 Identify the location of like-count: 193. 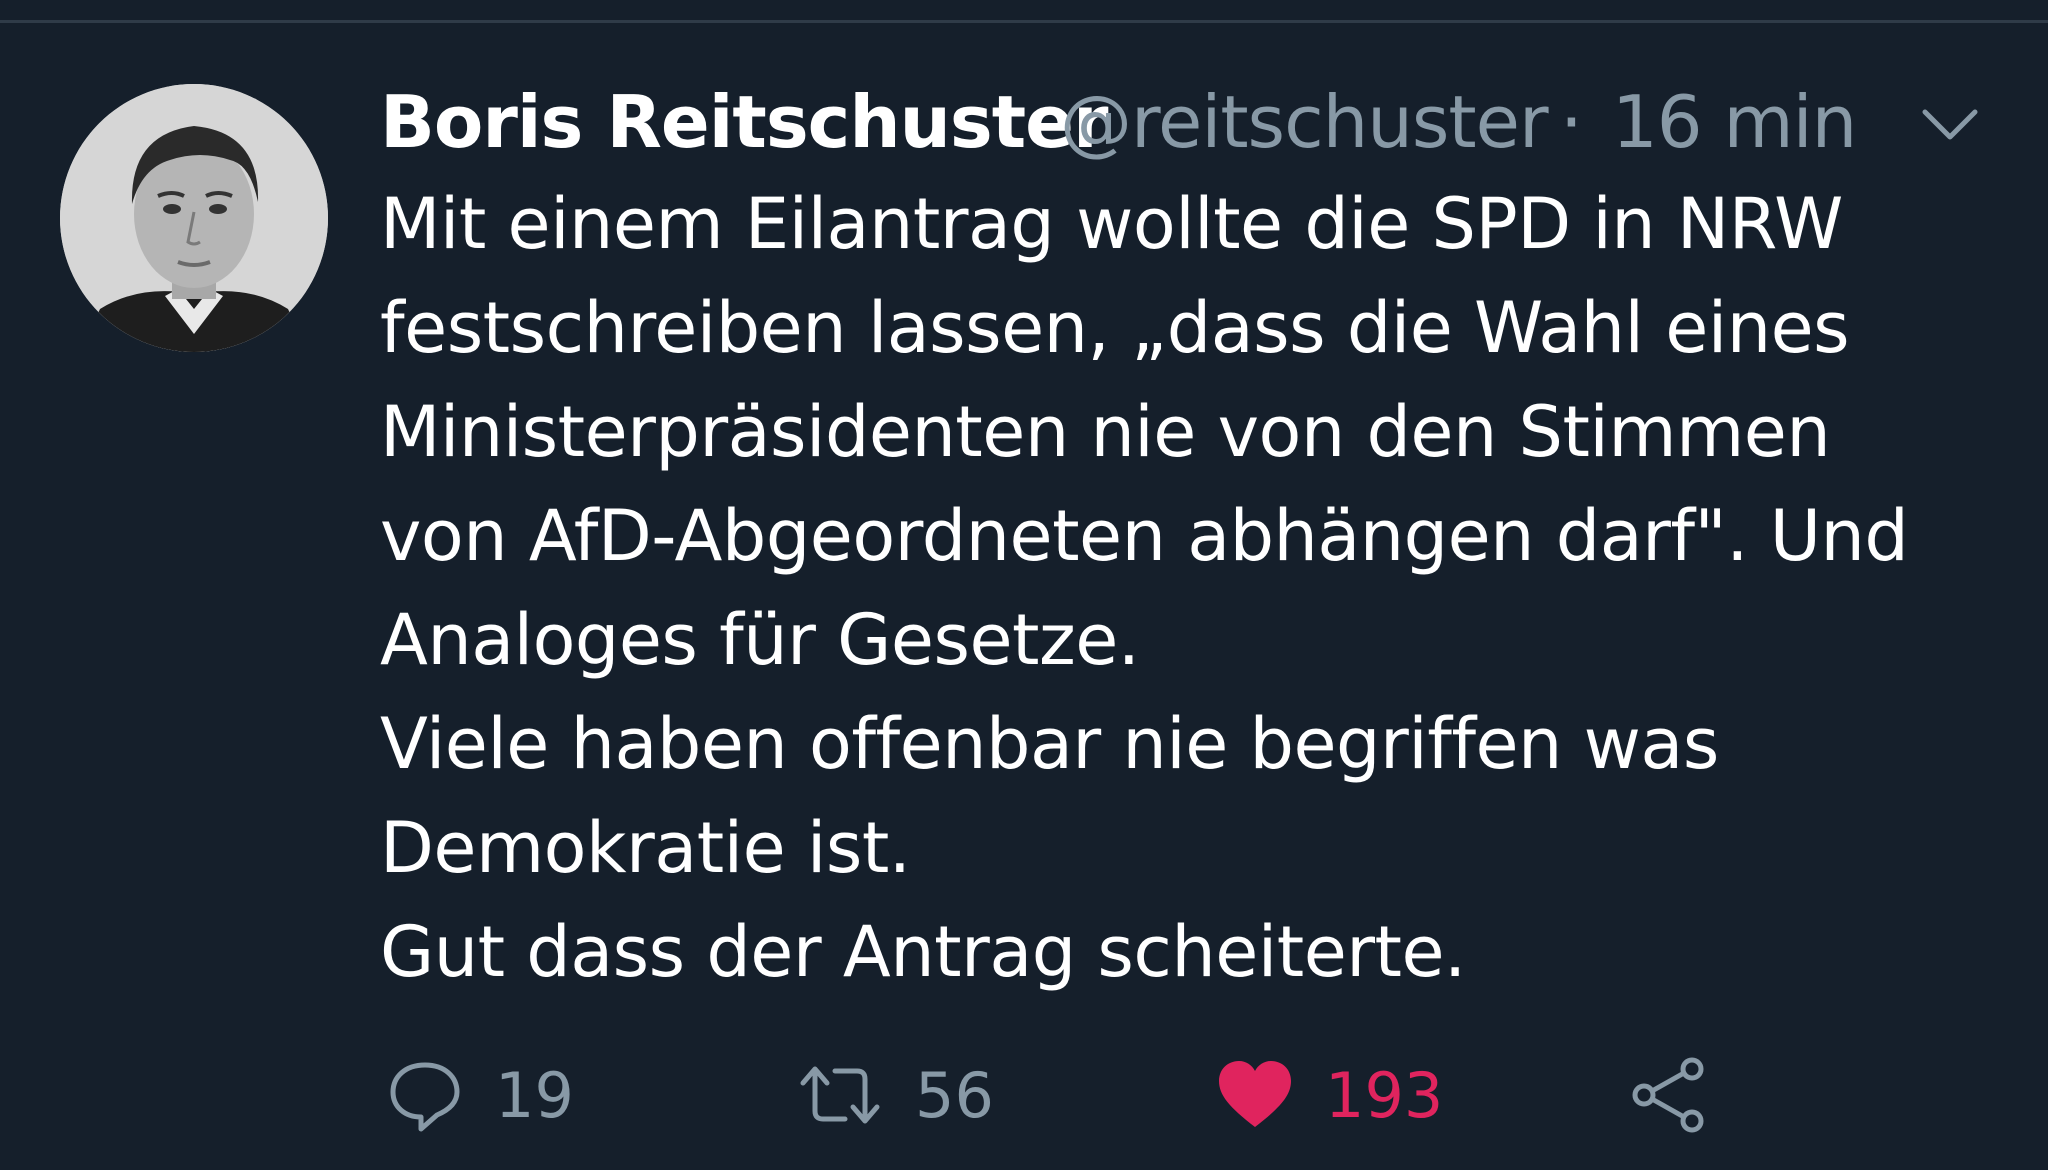
(1384, 1095).